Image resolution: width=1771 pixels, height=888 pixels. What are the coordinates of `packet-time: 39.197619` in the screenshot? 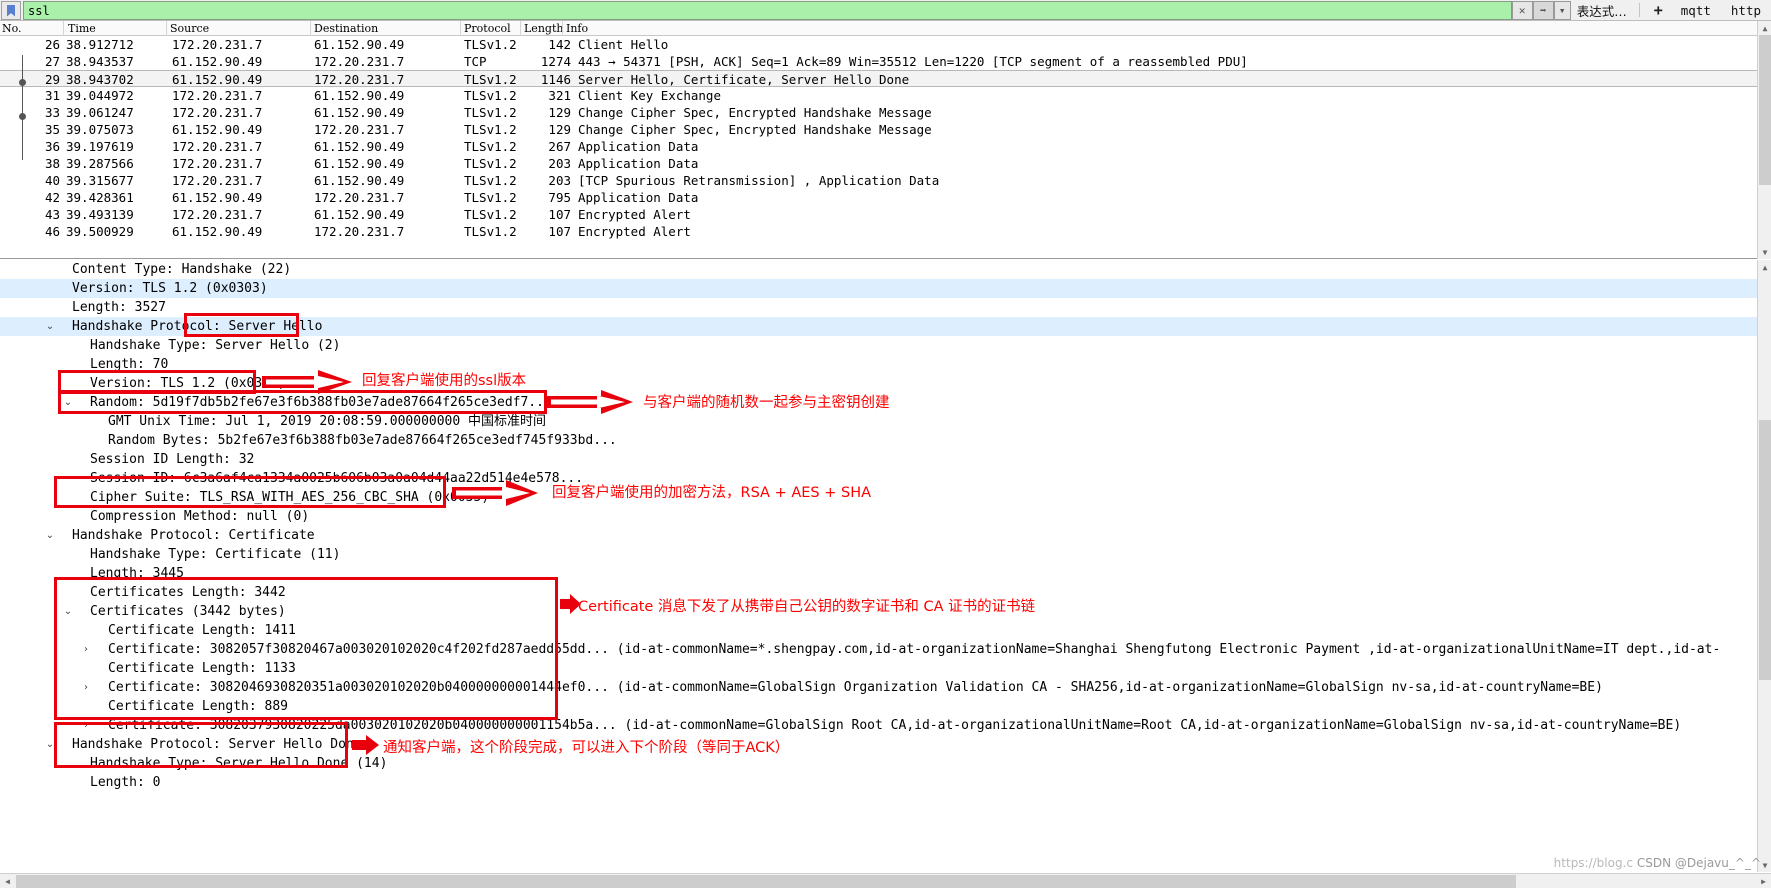 It's located at (100, 146).